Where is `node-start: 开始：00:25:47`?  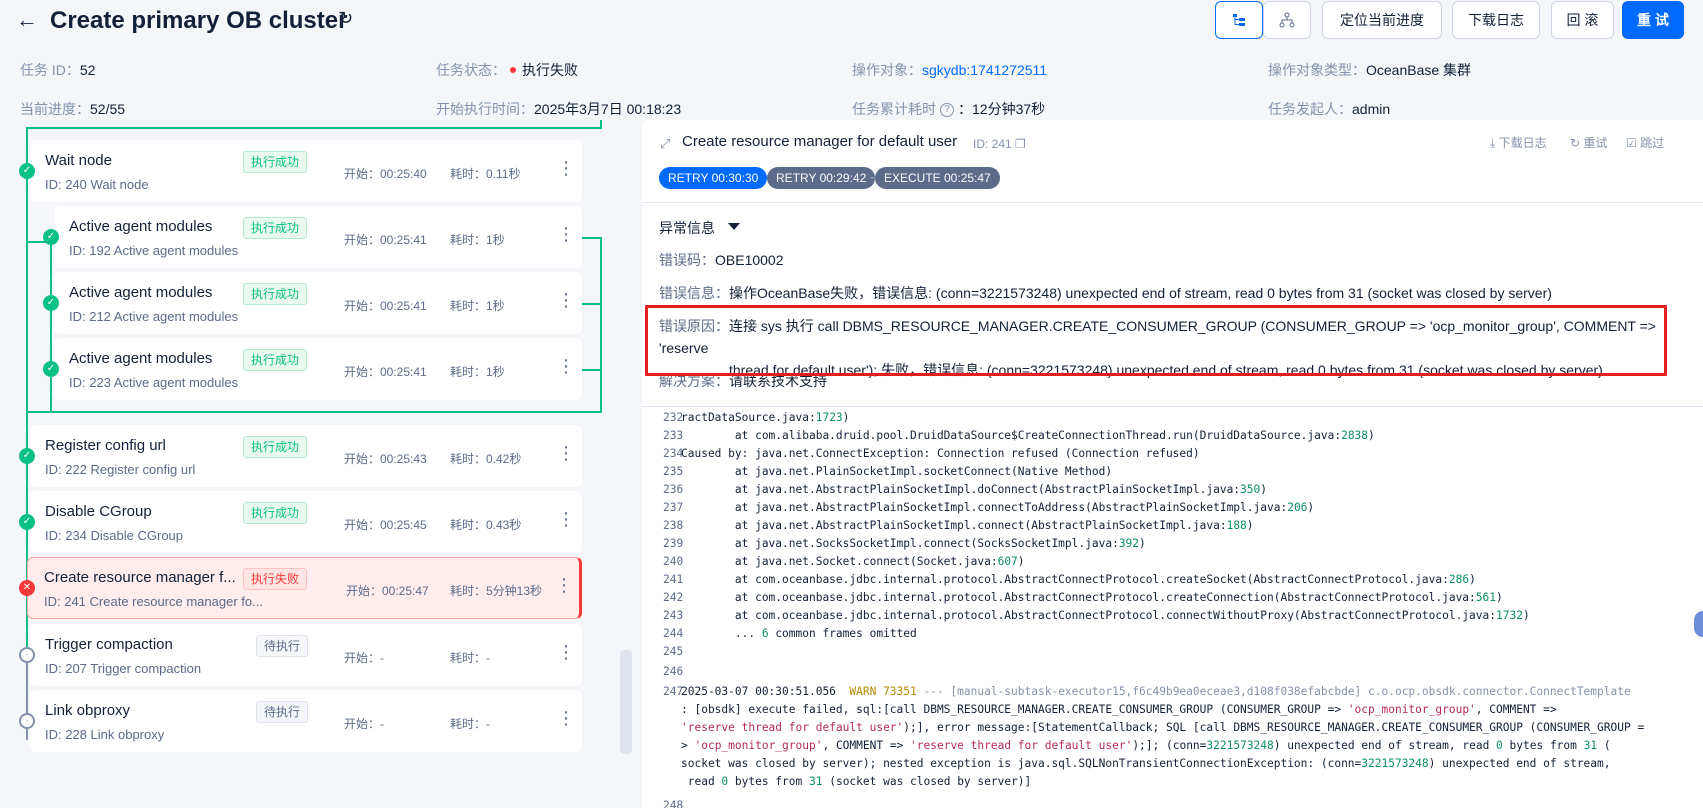
node-start: 开始：00:25:47 is located at coordinates (387, 591).